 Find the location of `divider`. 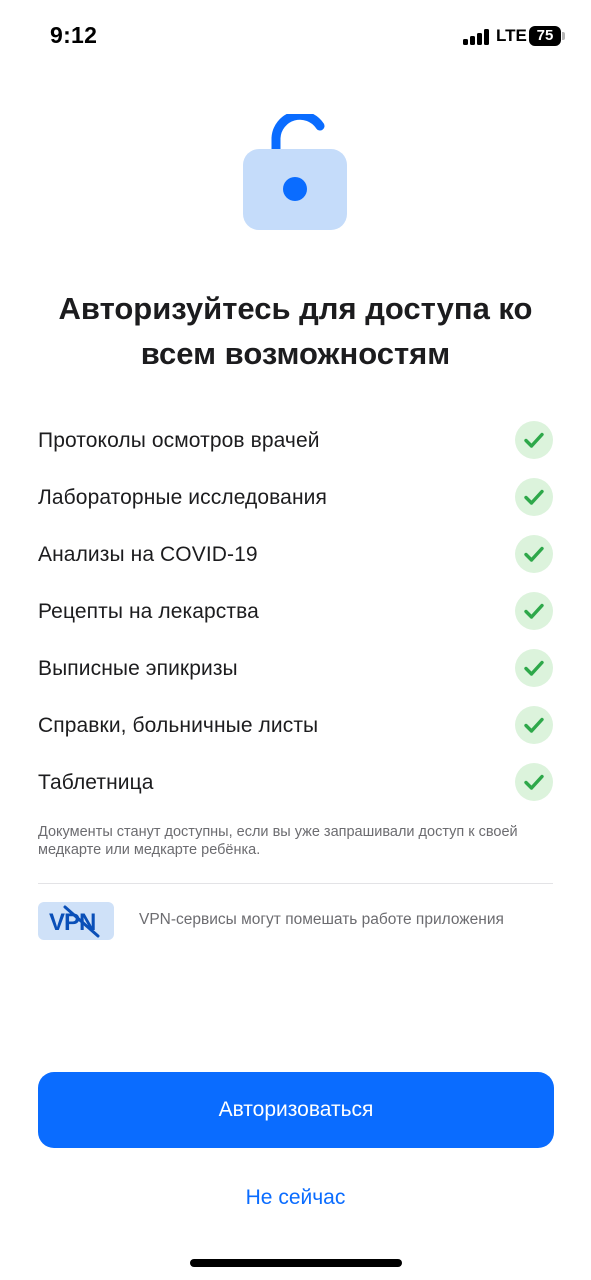

divider is located at coordinates (295, 883).